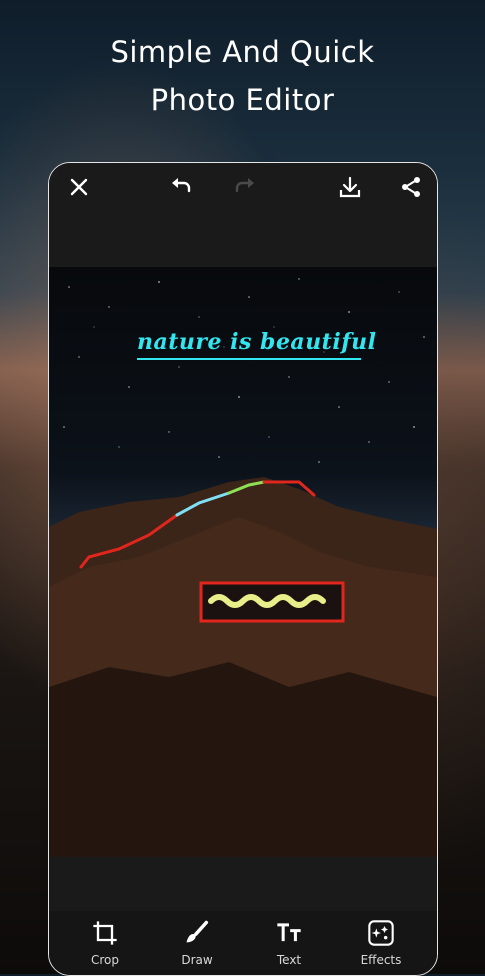 This screenshot has height=976, width=485. What do you see at coordinates (242, 52) in the screenshot?
I see `headline-line-1: Simple And Quick` at bounding box center [242, 52].